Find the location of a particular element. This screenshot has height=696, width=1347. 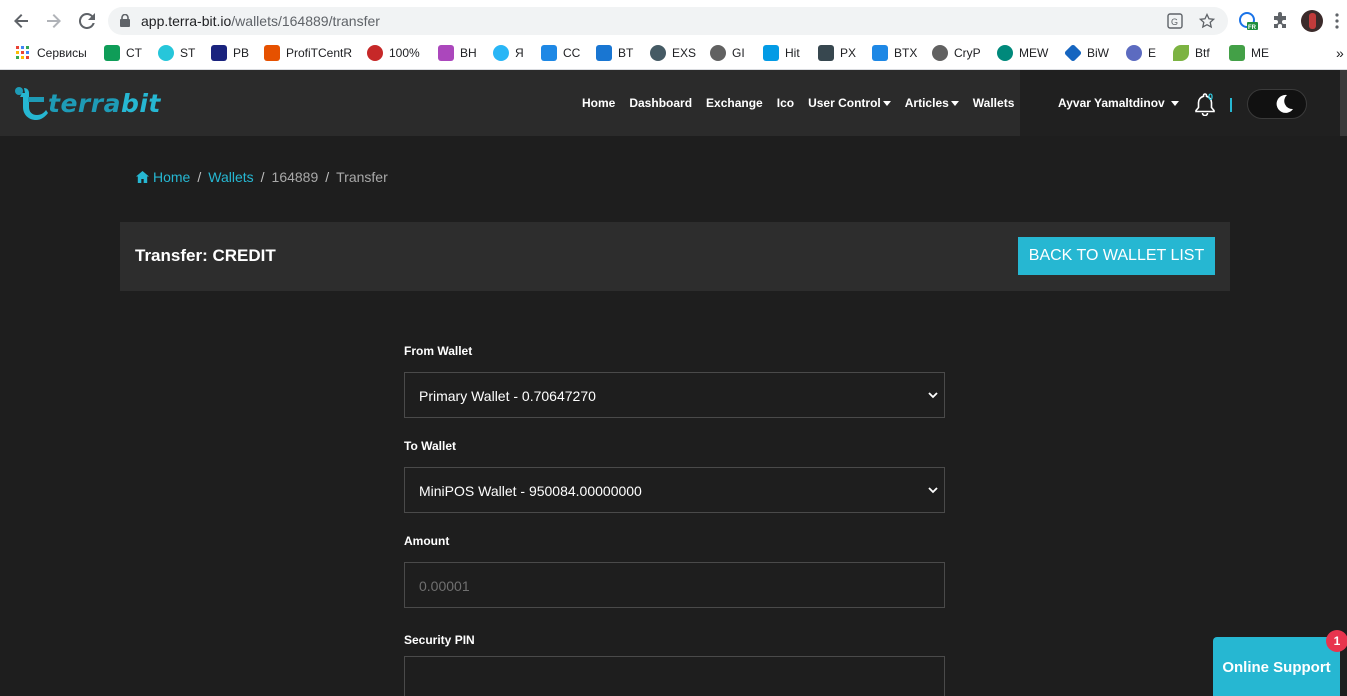

nav-user-control-label: User Control is located at coordinates (844, 103).